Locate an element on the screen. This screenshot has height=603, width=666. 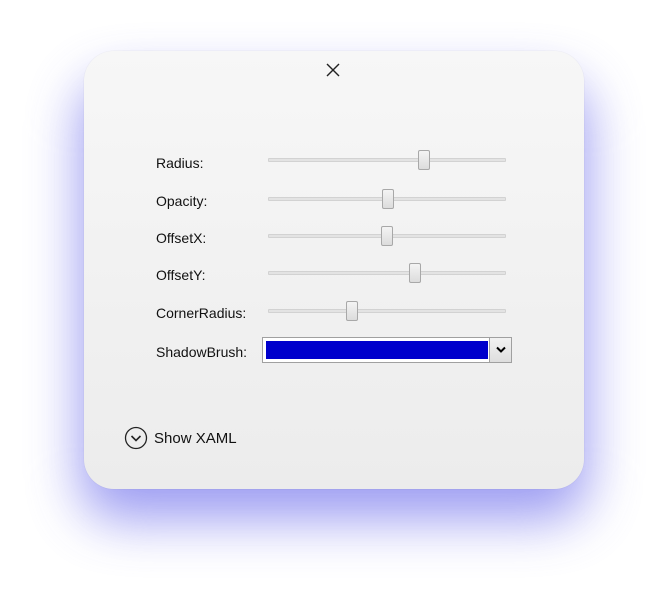
radius-slider-thumb is located at coordinates (424, 160).